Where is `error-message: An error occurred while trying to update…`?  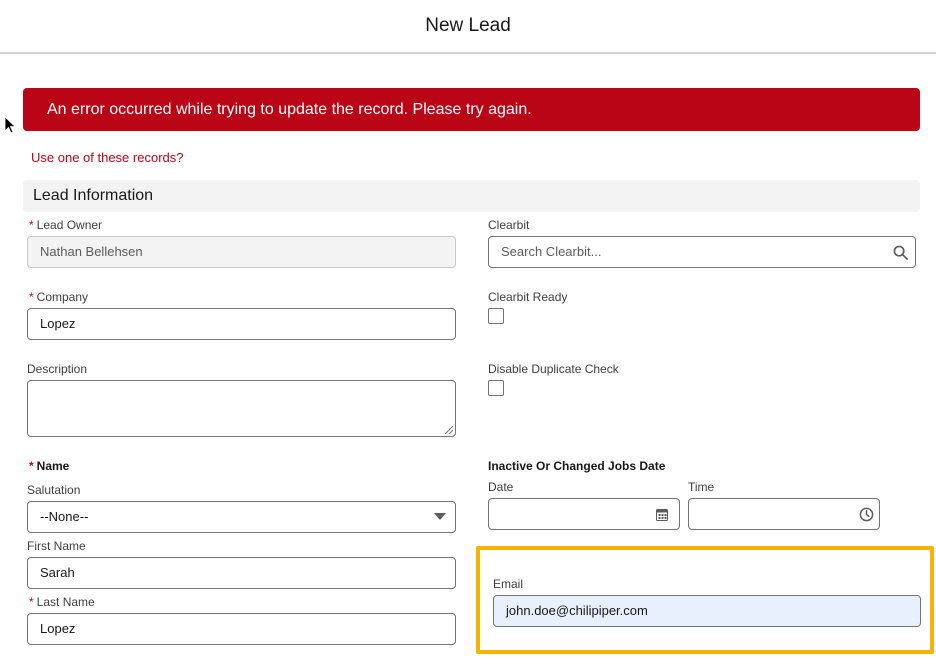
error-message: An error occurred while trying to update… is located at coordinates (289, 109).